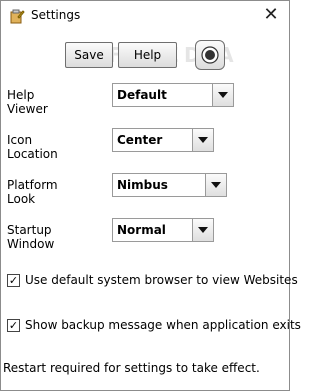 The height and width of the screenshot is (391, 320). What do you see at coordinates (140, 140) in the screenshot?
I see `icon-location-value: Center` at bounding box center [140, 140].